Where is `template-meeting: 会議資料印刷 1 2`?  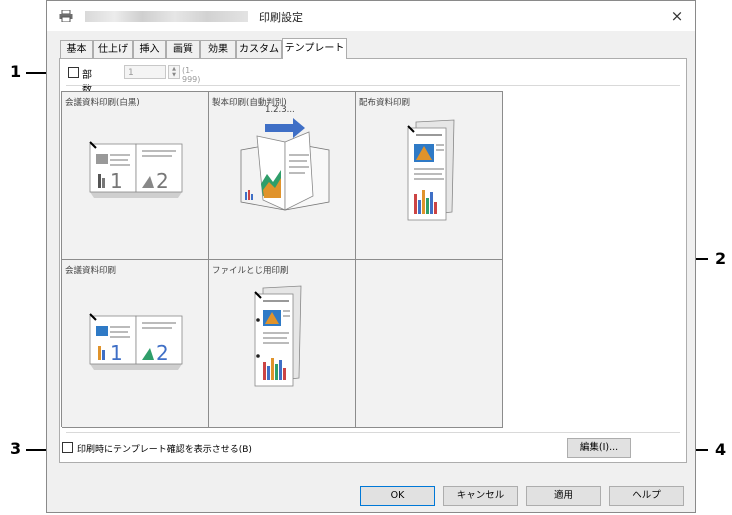
template-meeting: 会議資料印刷 1 2 is located at coordinates (135, 344).